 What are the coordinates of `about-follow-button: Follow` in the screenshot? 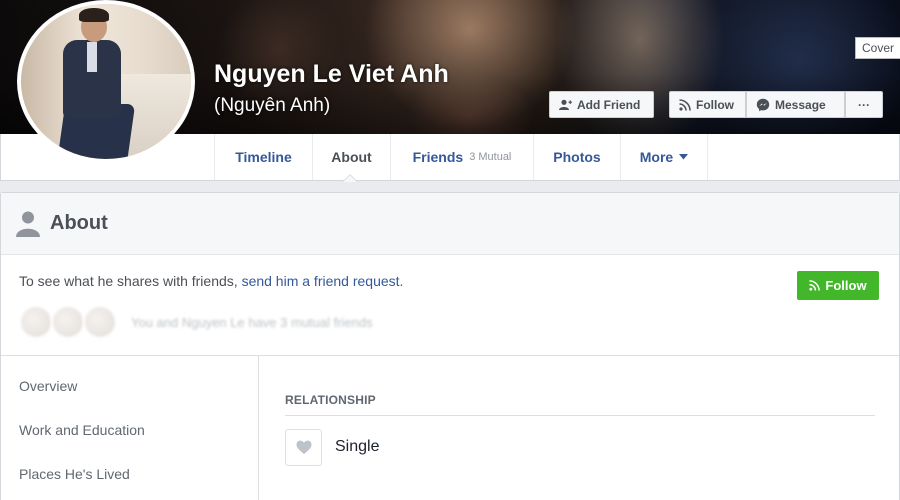 It's located at (838, 285).